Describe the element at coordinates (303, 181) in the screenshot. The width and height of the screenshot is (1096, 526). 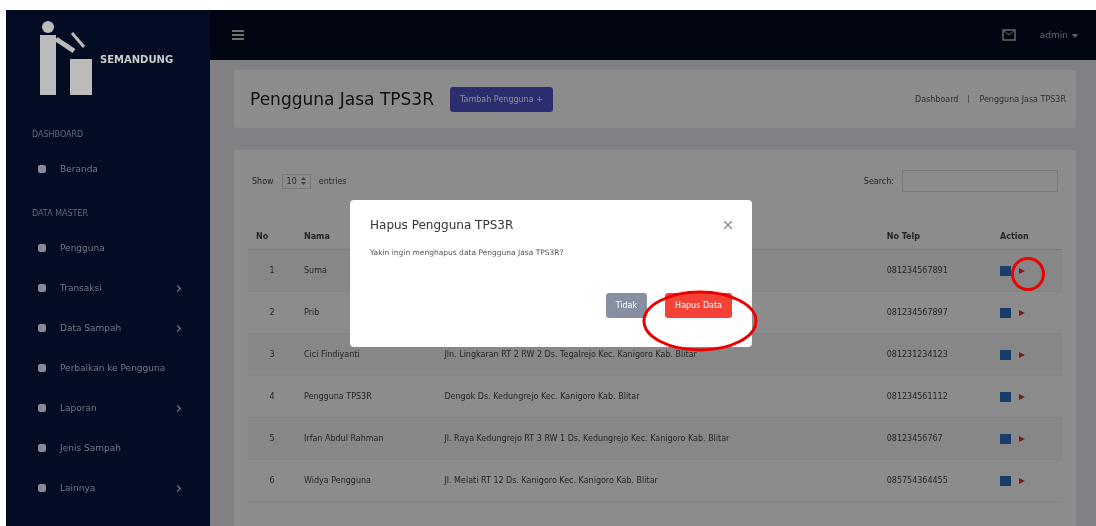
I see `sort-arrows-icon` at that location.